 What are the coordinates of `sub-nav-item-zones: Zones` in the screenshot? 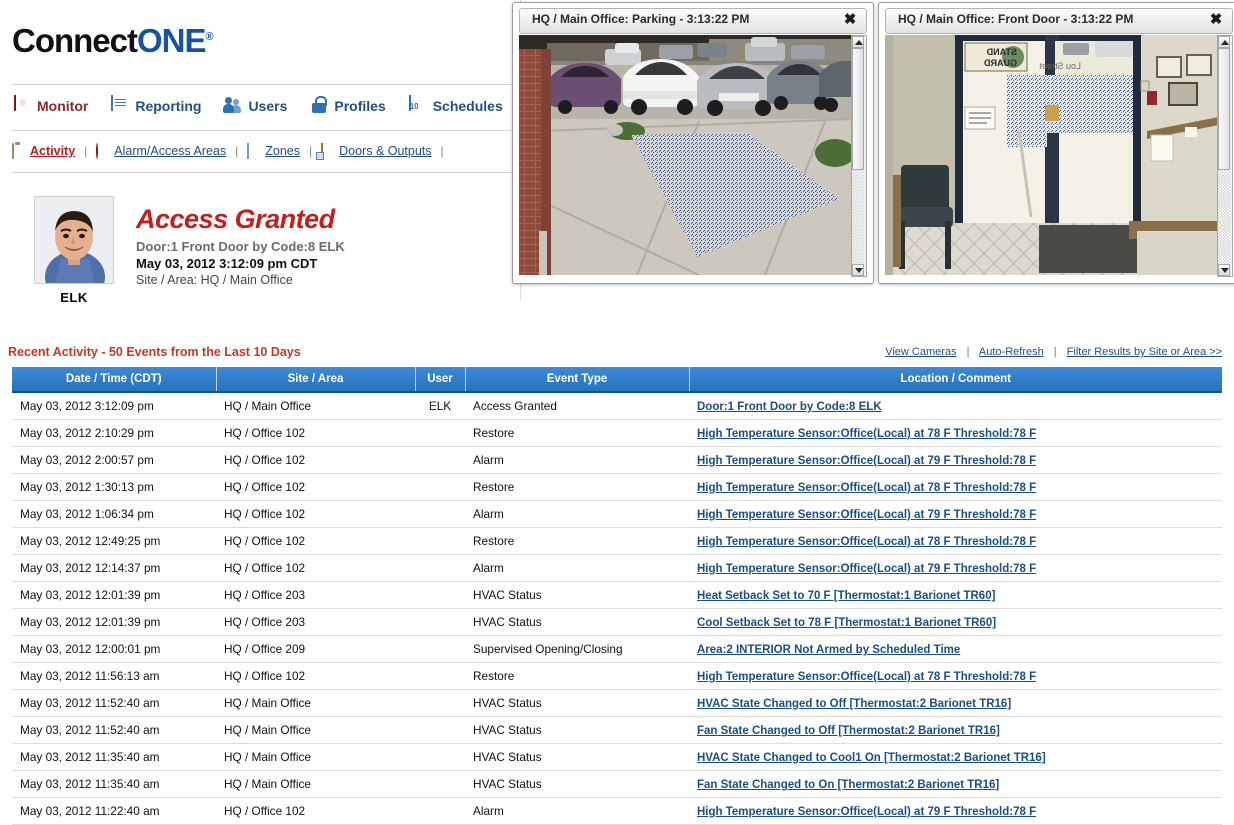 It's located at (273, 151).